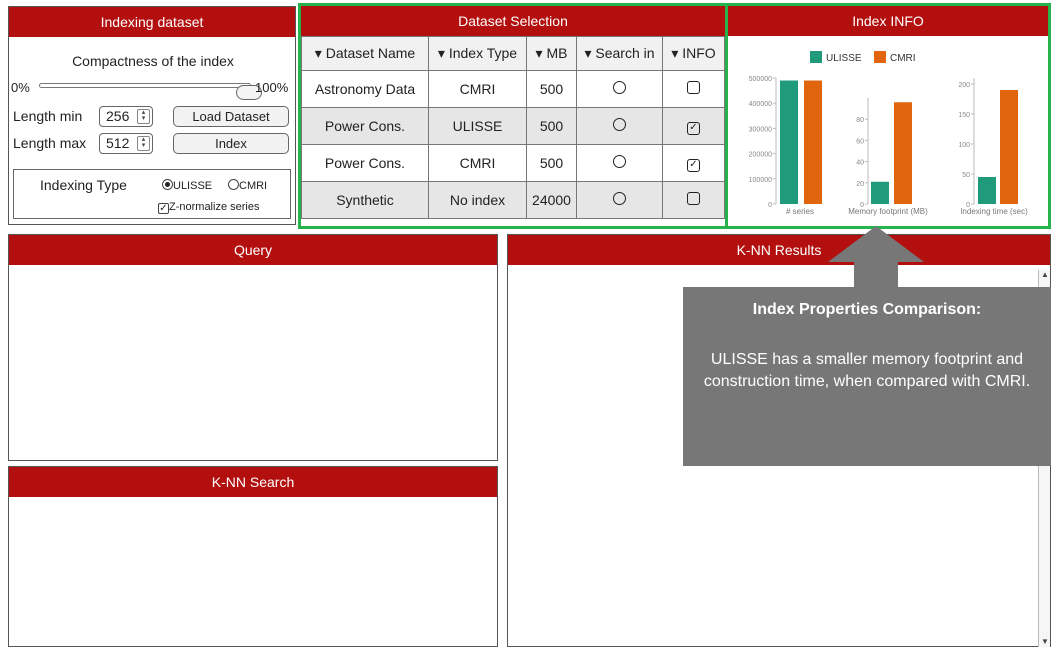 This screenshot has width=1051, height=647. I want to click on y-tick-label: 200, so click(964, 85).